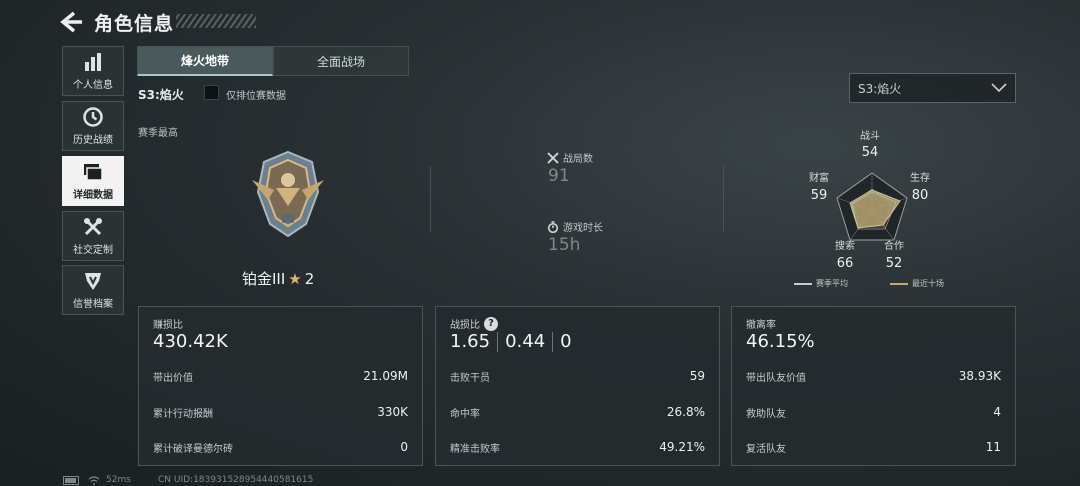 This screenshot has width=1080, height=486. Describe the element at coordinates (869, 200) in the screenshot. I see `ability-radar-chart: 战斗 54 生存 80 合作 52 搜索 66 财富 59` at that location.